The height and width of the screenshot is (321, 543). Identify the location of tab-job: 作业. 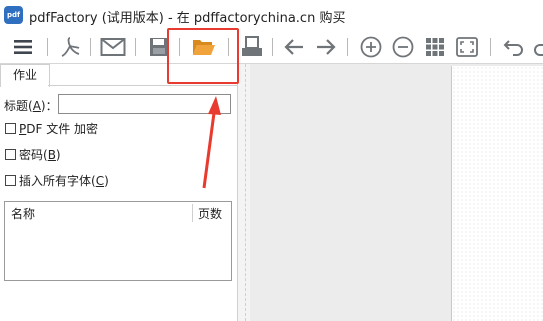
(25, 75).